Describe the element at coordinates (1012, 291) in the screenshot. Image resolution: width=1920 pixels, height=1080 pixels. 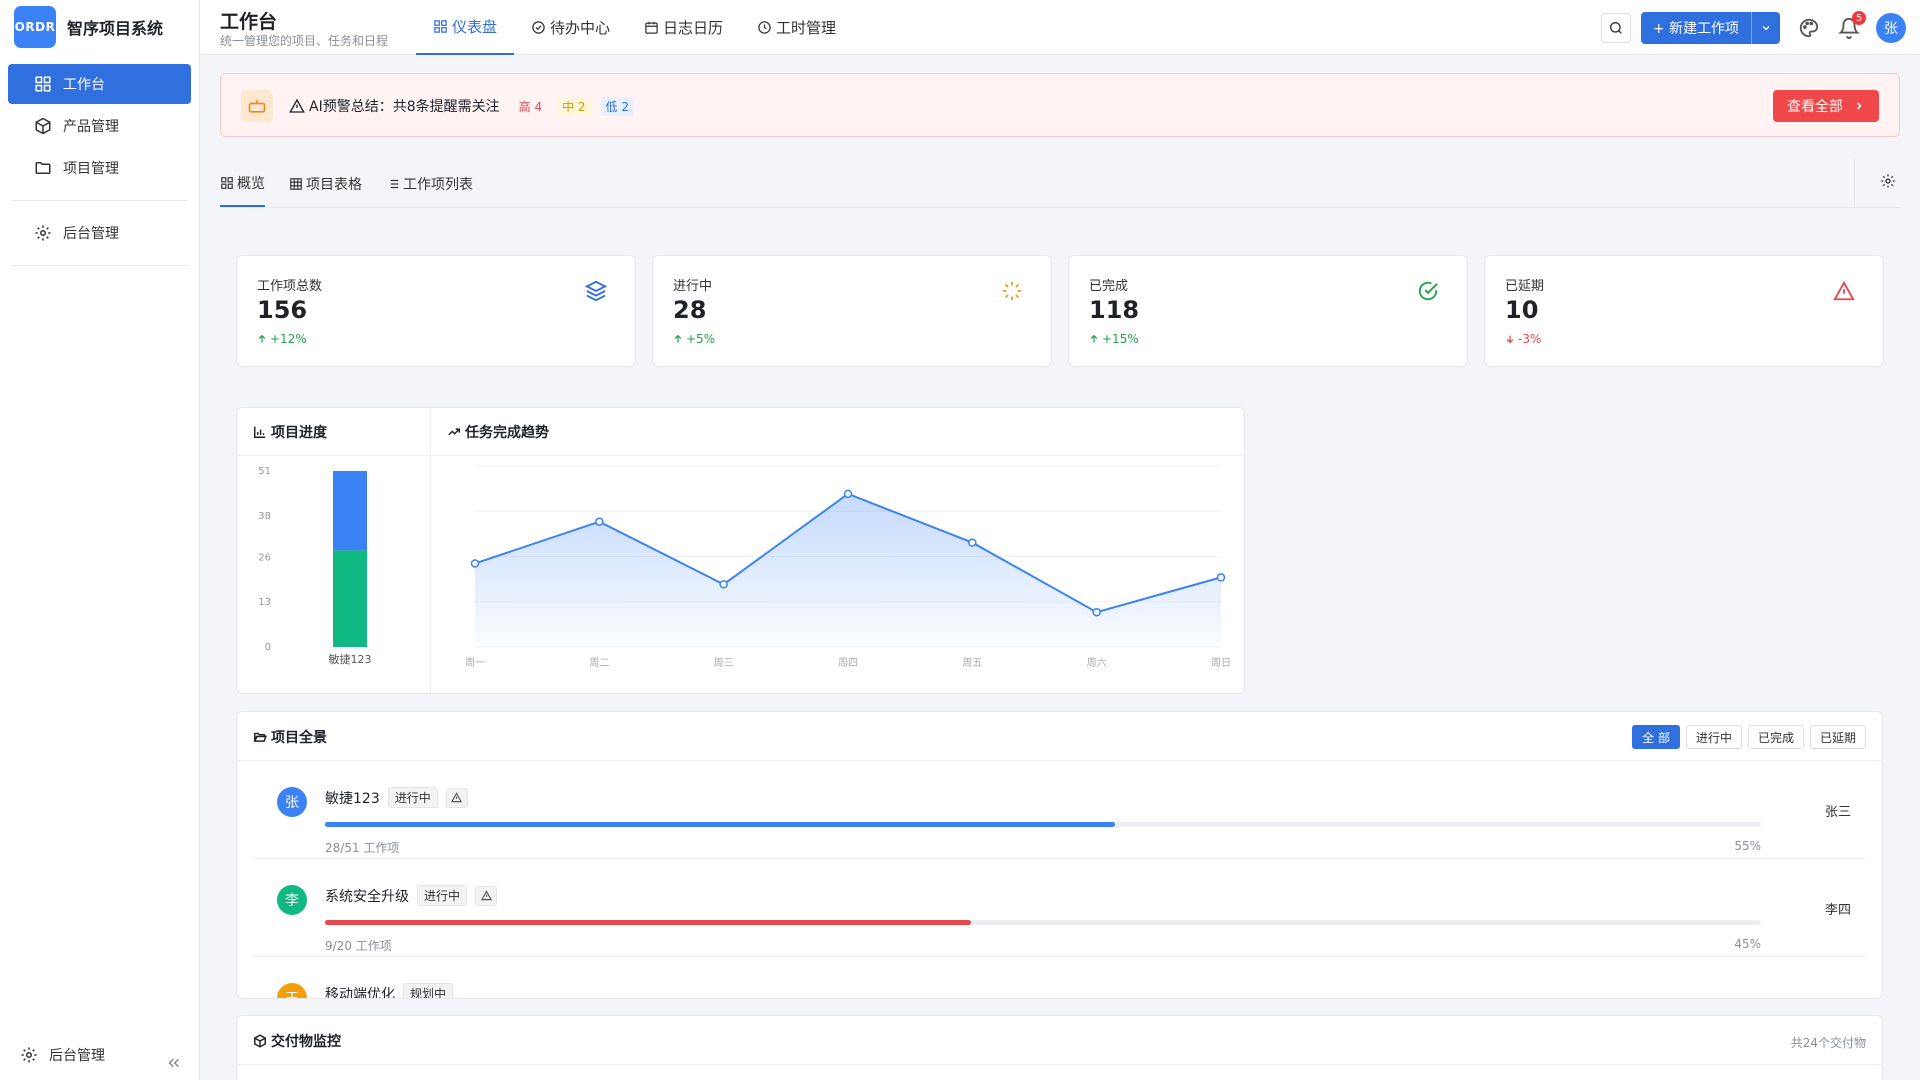
I see `loader-icon` at that location.